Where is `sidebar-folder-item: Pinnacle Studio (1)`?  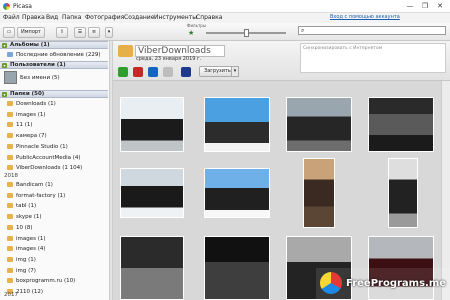
sidebar-folder-item: Pinnacle Studio (1) is located at coordinates (37, 147).